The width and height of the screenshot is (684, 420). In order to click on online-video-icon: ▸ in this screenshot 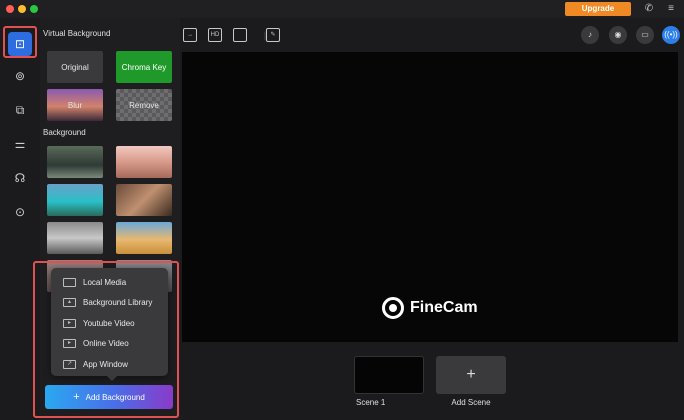, I will do `click(69, 343)`.